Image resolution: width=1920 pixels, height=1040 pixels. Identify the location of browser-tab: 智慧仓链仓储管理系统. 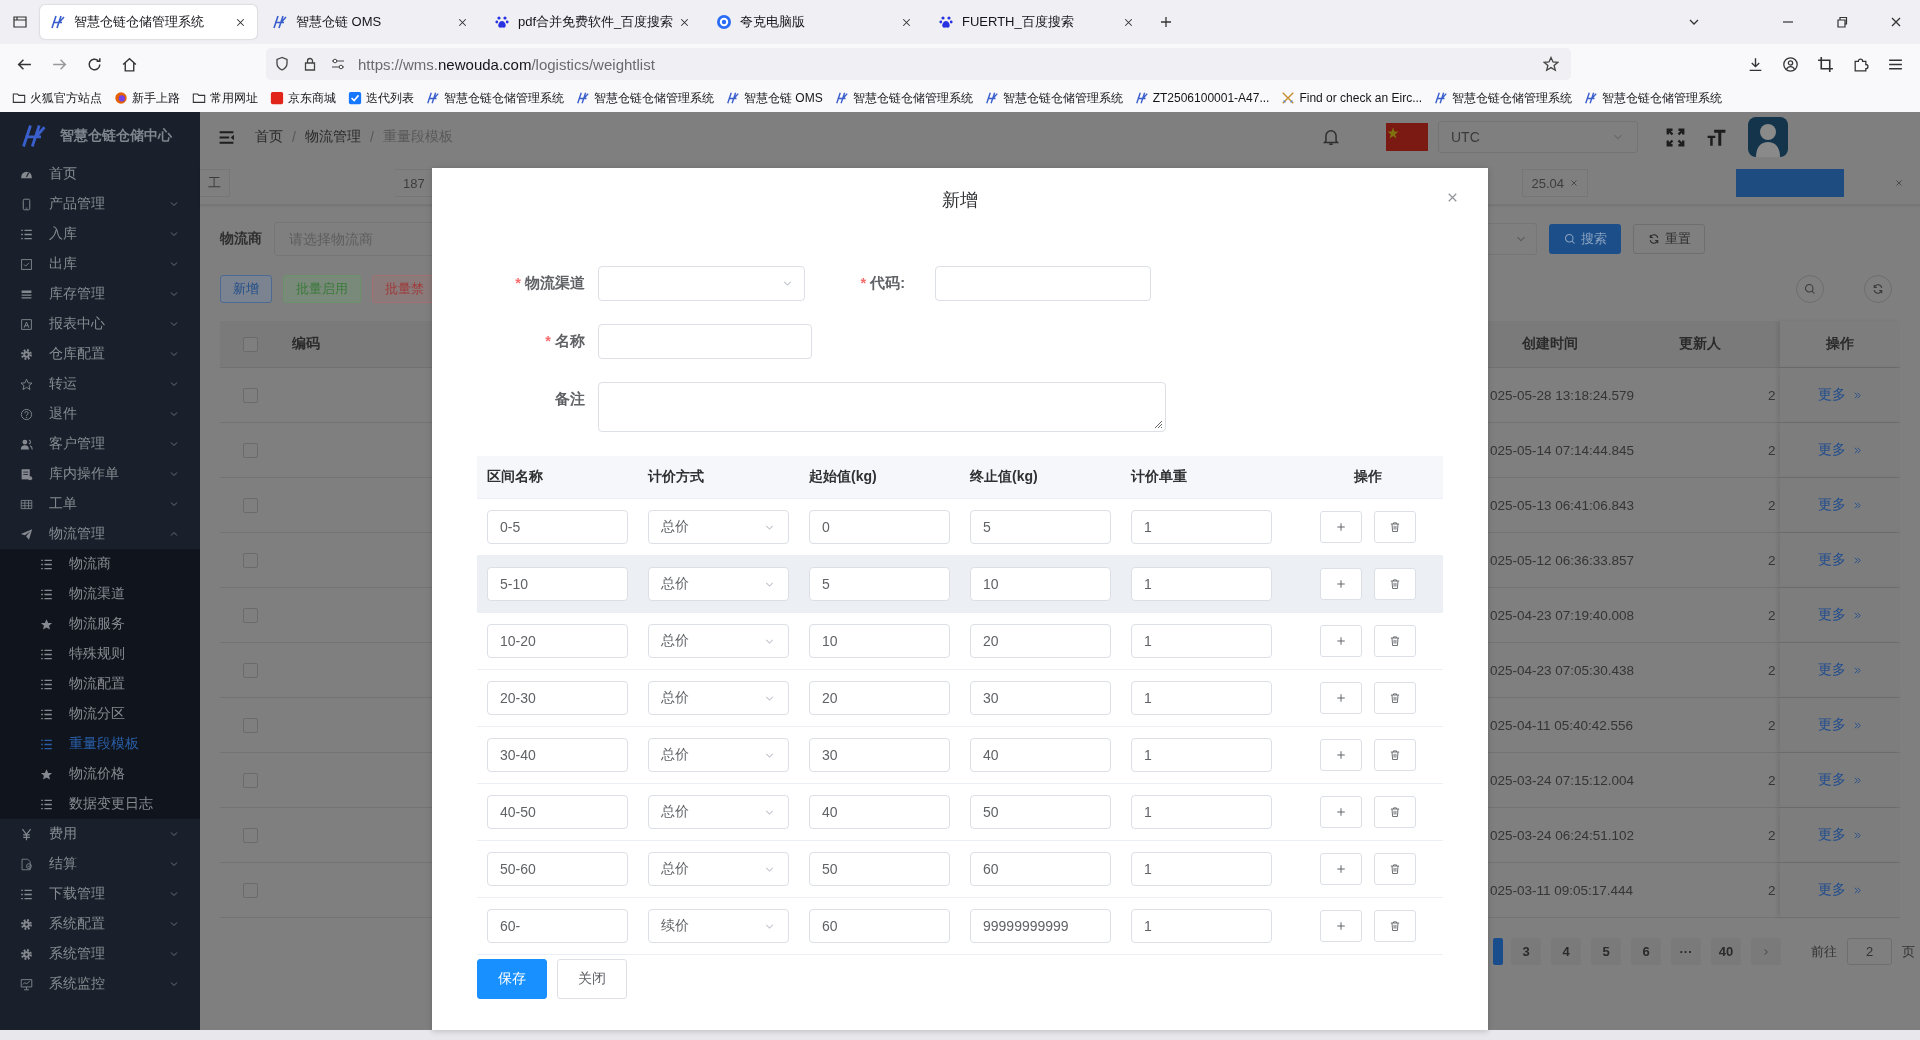
(148, 22).